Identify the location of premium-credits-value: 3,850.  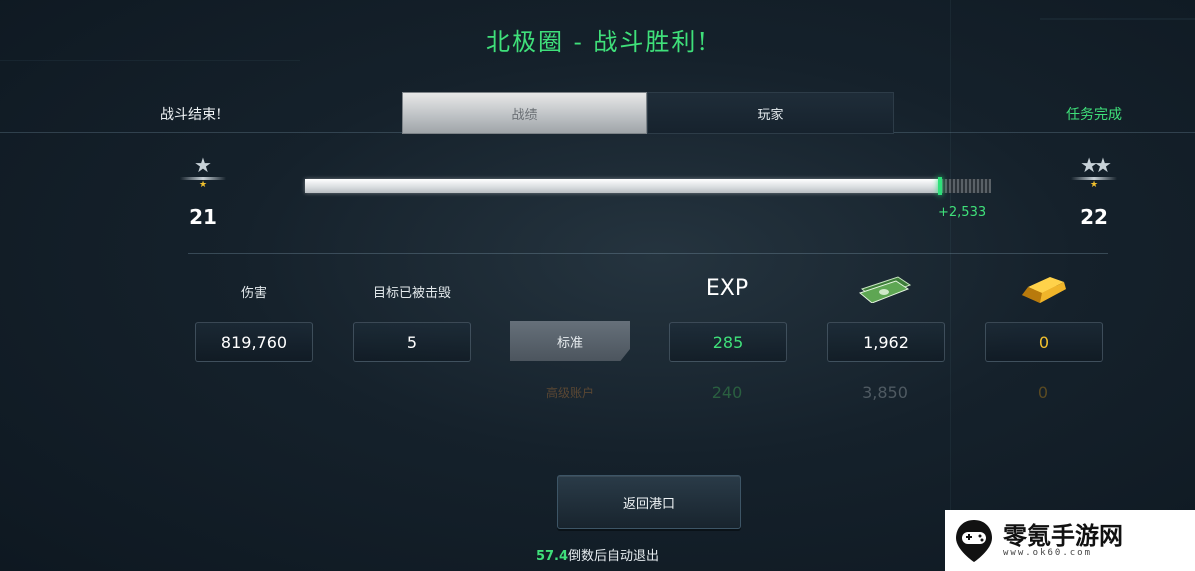
(885, 392).